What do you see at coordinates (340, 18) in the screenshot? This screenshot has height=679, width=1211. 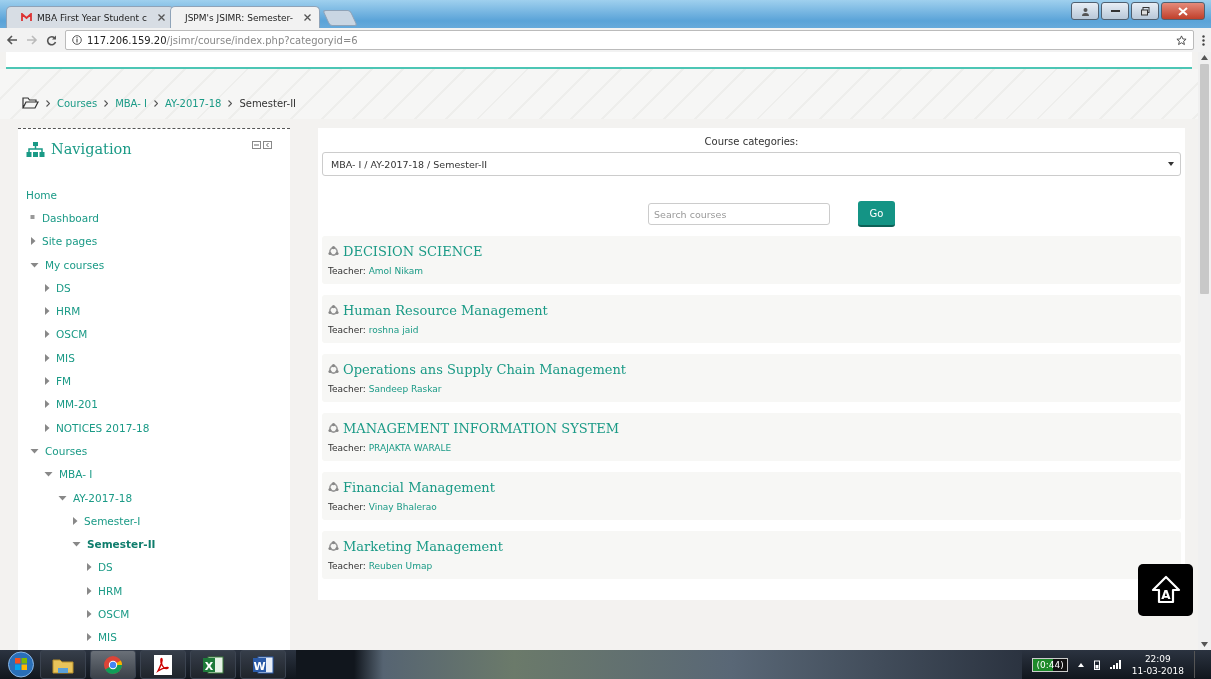 I see `new-tab-button` at bounding box center [340, 18].